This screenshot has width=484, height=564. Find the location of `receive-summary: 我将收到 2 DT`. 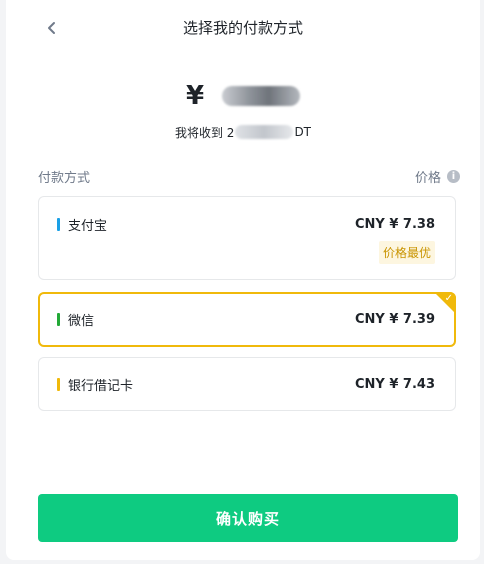

receive-summary: 我将收到 2 DT is located at coordinates (243, 132).